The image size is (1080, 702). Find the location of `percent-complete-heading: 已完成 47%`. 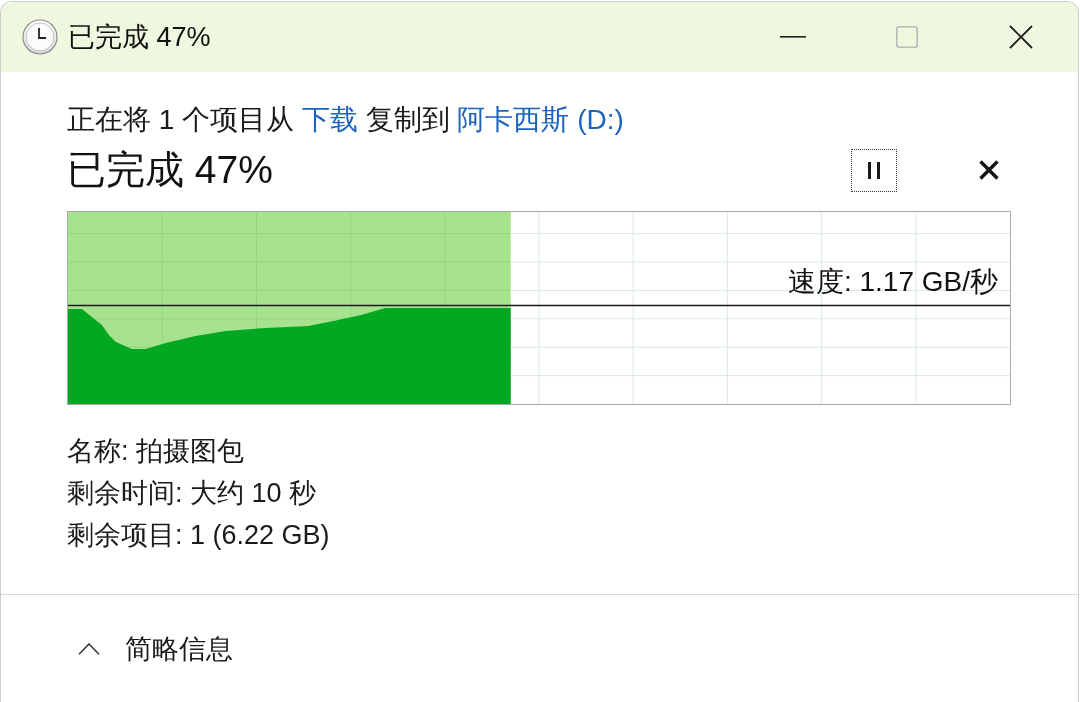

percent-complete-heading: 已完成 47% is located at coordinates (170, 170).